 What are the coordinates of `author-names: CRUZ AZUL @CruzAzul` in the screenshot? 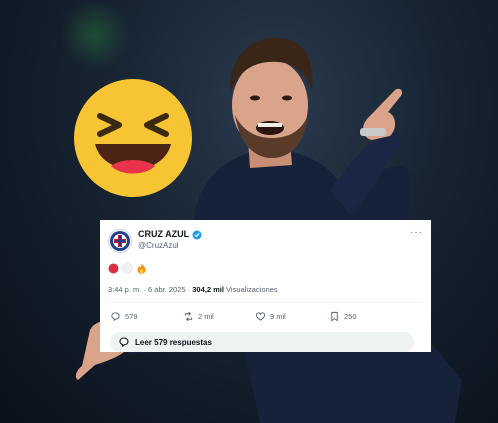 It's located at (170, 240).